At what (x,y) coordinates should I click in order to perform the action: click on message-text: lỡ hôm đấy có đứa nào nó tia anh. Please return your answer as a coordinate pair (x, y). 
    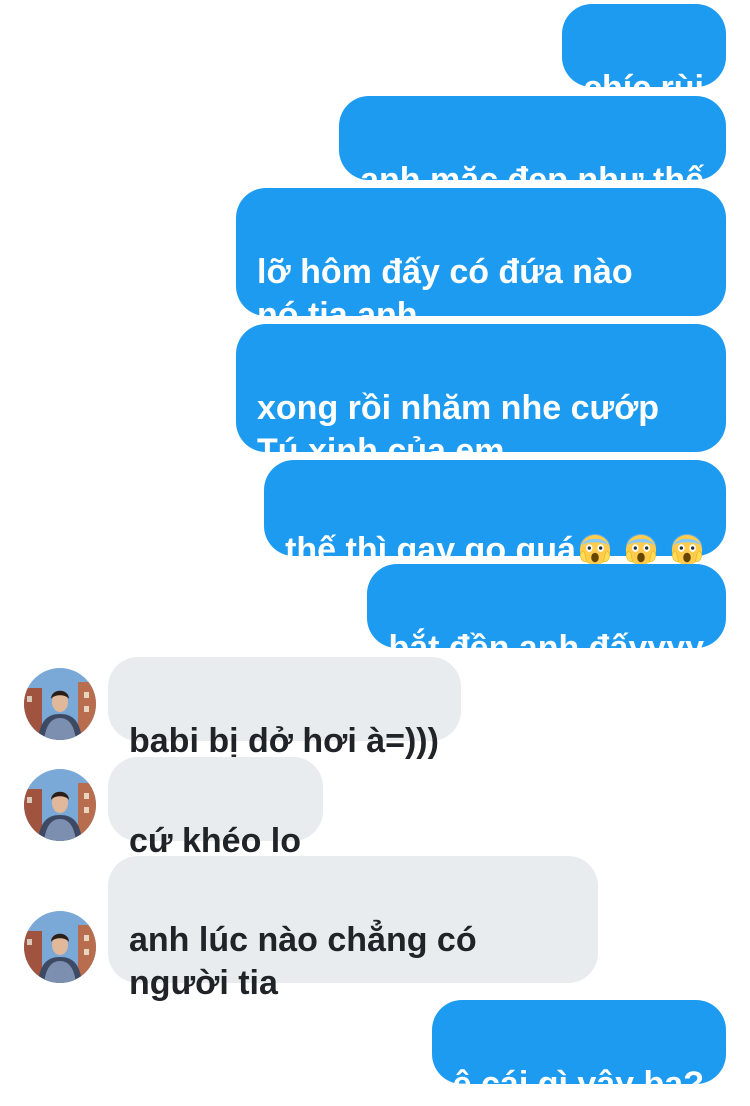
    Looking at the image, I should click on (445, 293).